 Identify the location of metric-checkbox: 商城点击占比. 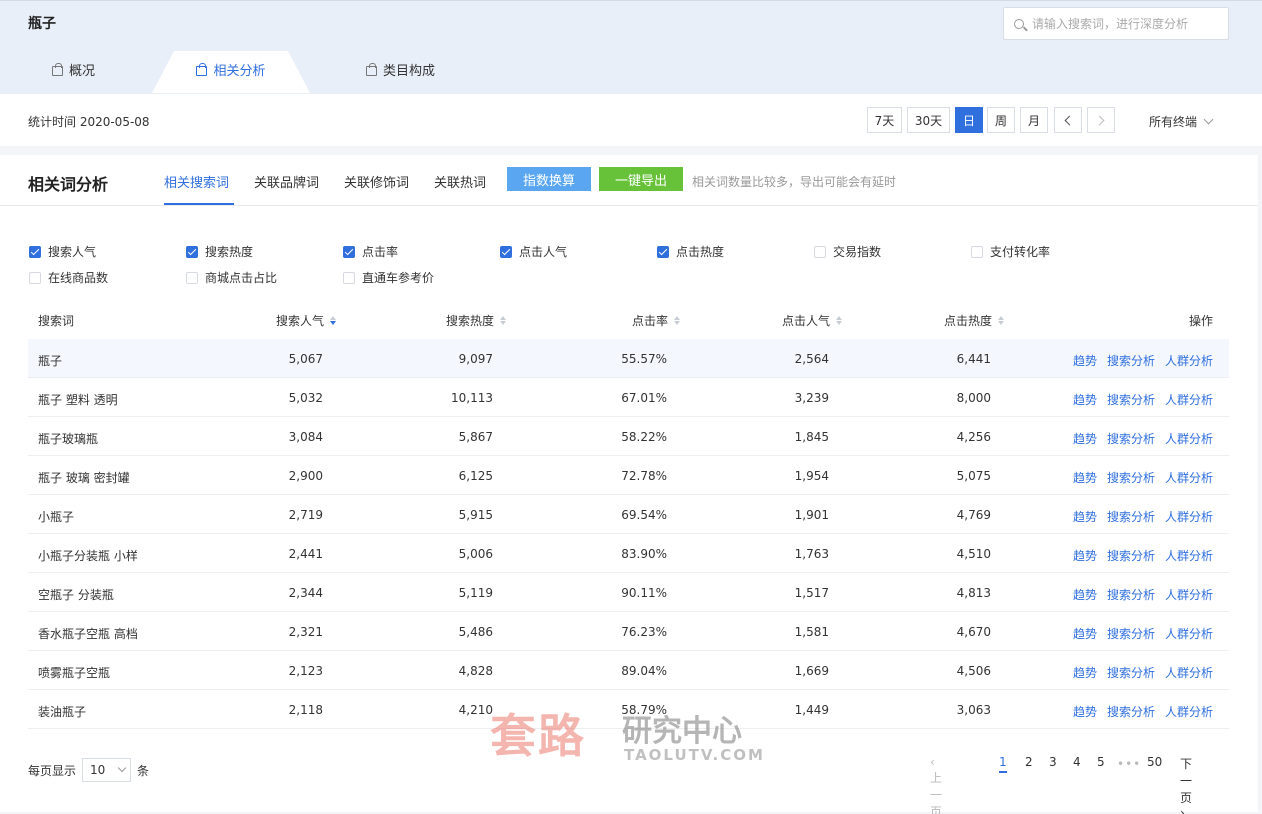
(231, 277).